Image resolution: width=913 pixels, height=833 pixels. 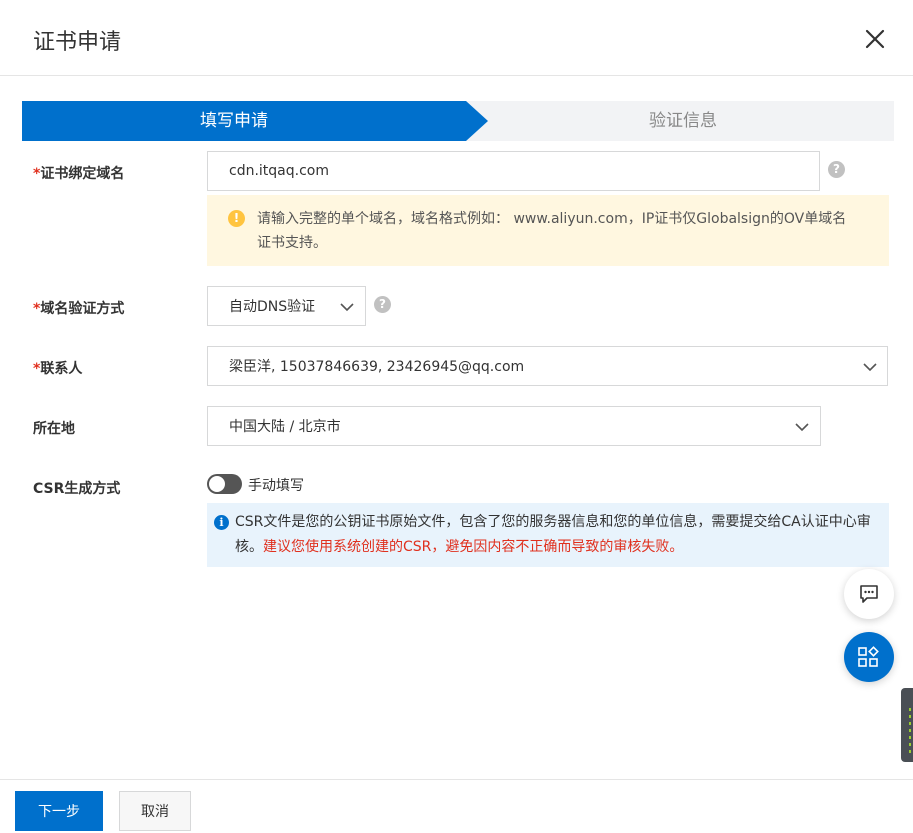 What do you see at coordinates (514, 426) in the screenshot?
I see `location-select: 中国大陆 / 北京市` at bounding box center [514, 426].